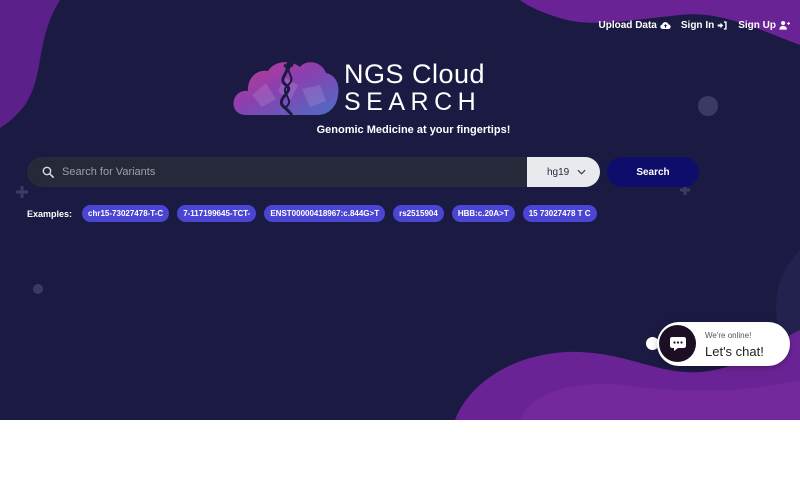 The height and width of the screenshot is (480, 800). What do you see at coordinates (722, 25) in the screenshot?
I see `sign-in-icon` at bounding box center [722, 25].